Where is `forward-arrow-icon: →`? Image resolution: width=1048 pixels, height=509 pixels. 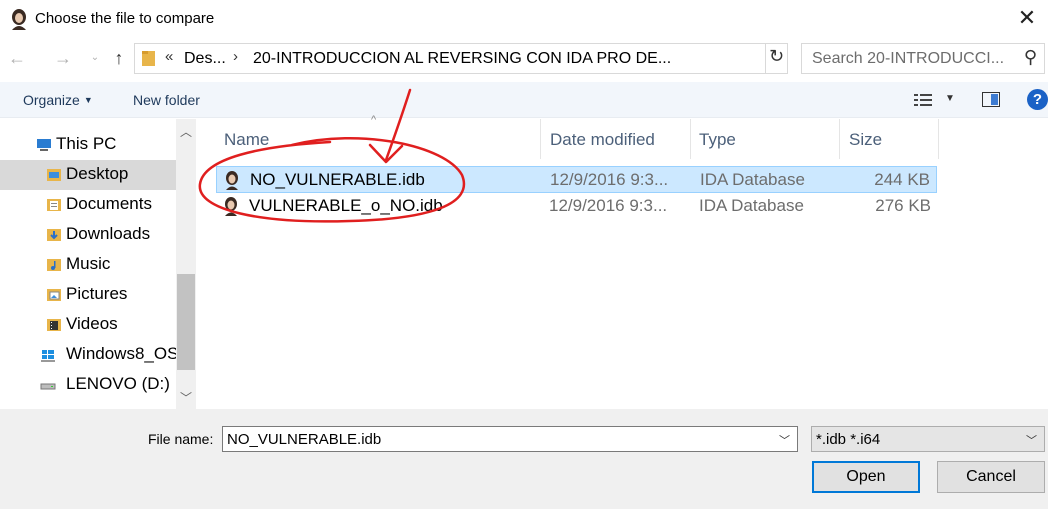 forward-arrow-icon: → is located at coordinates (63, 58).